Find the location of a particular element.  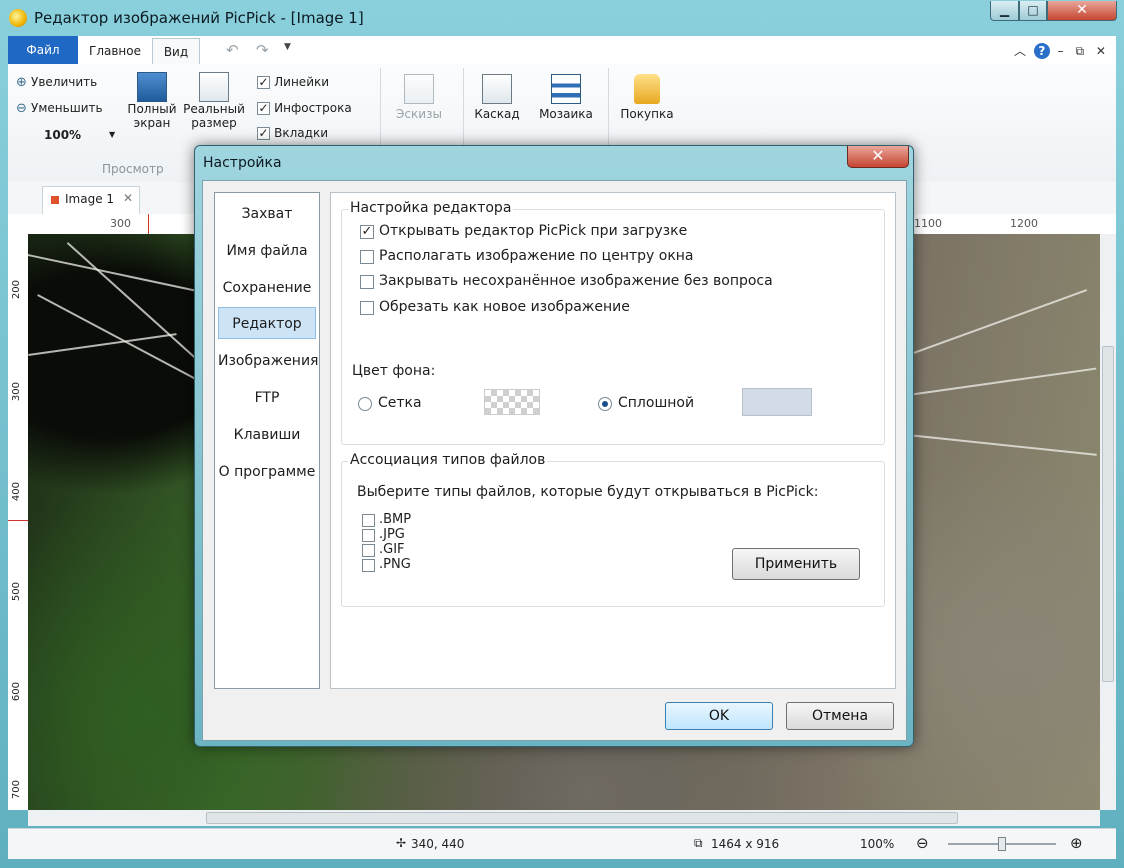

dialog-close-button: ✕ is located at coordinates (878, 157).